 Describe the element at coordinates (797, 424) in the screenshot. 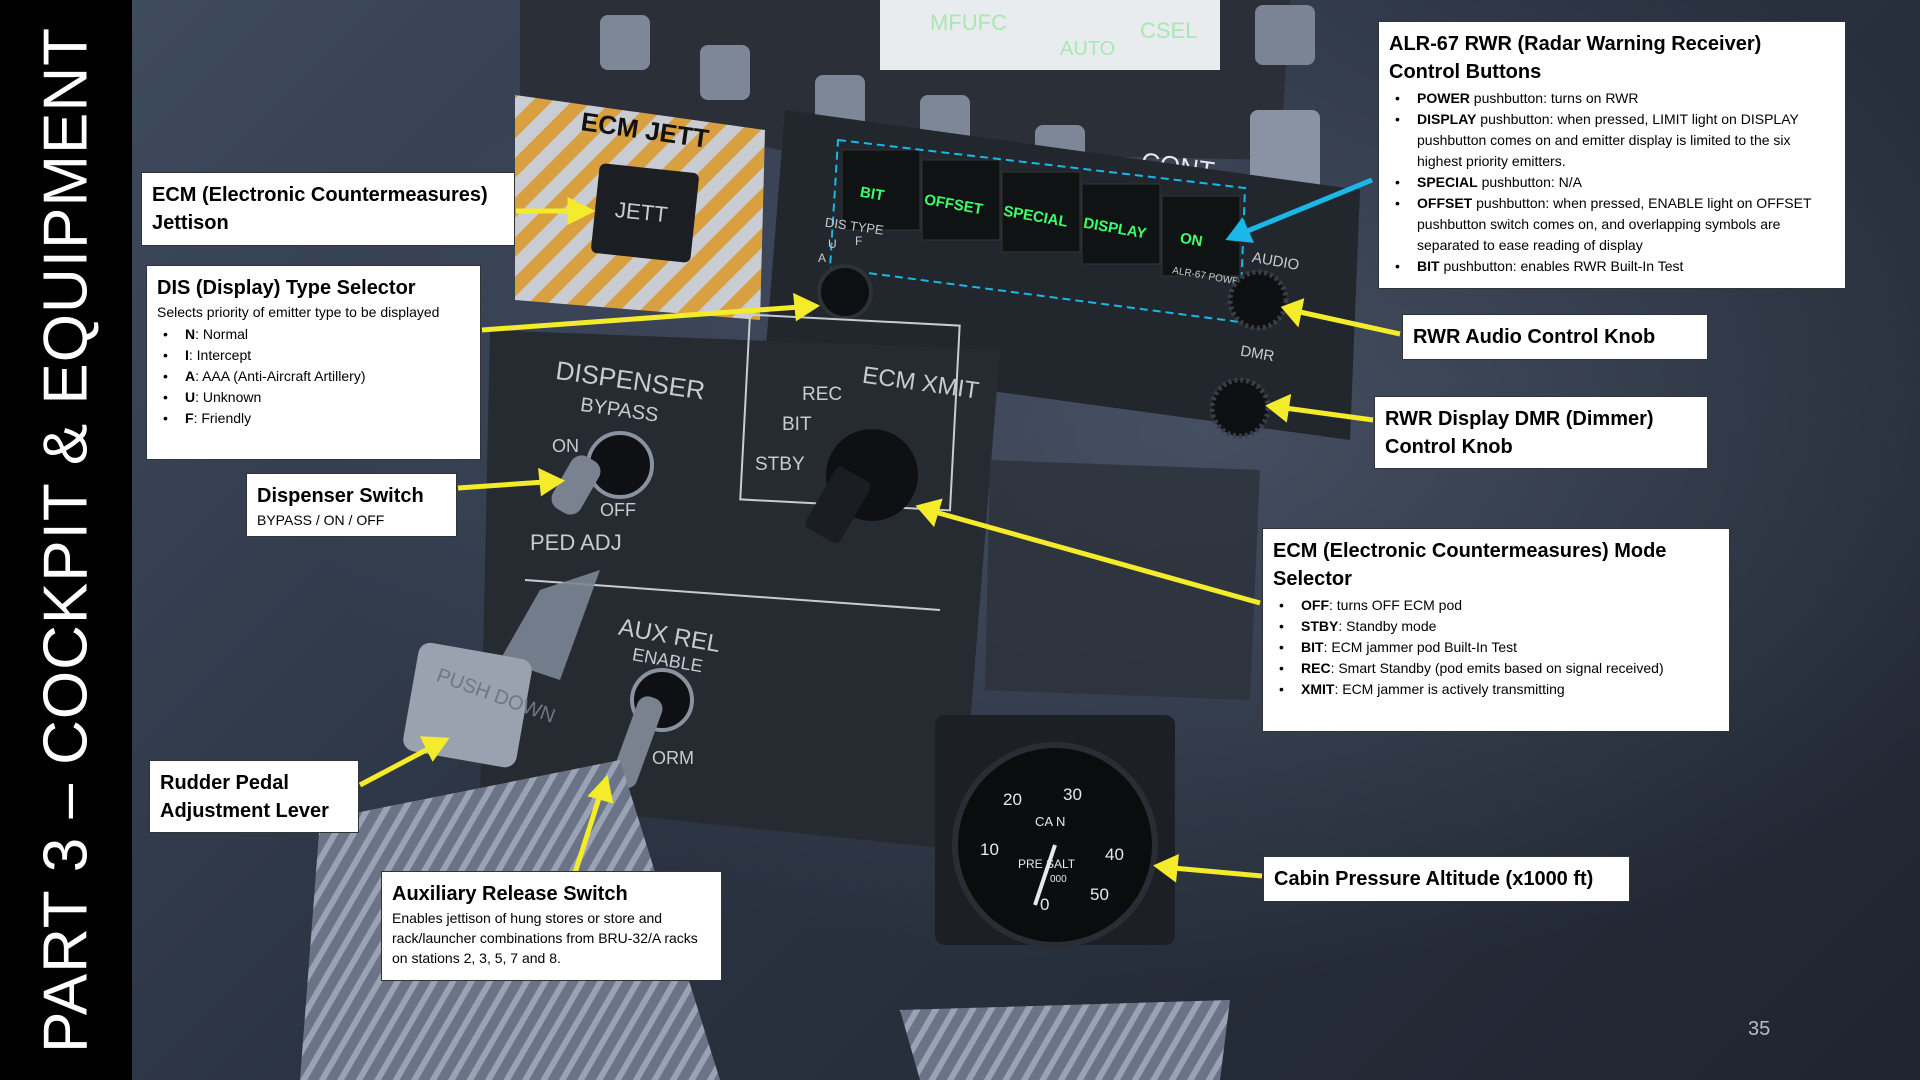

I see `bit-label: BIT` at that location.